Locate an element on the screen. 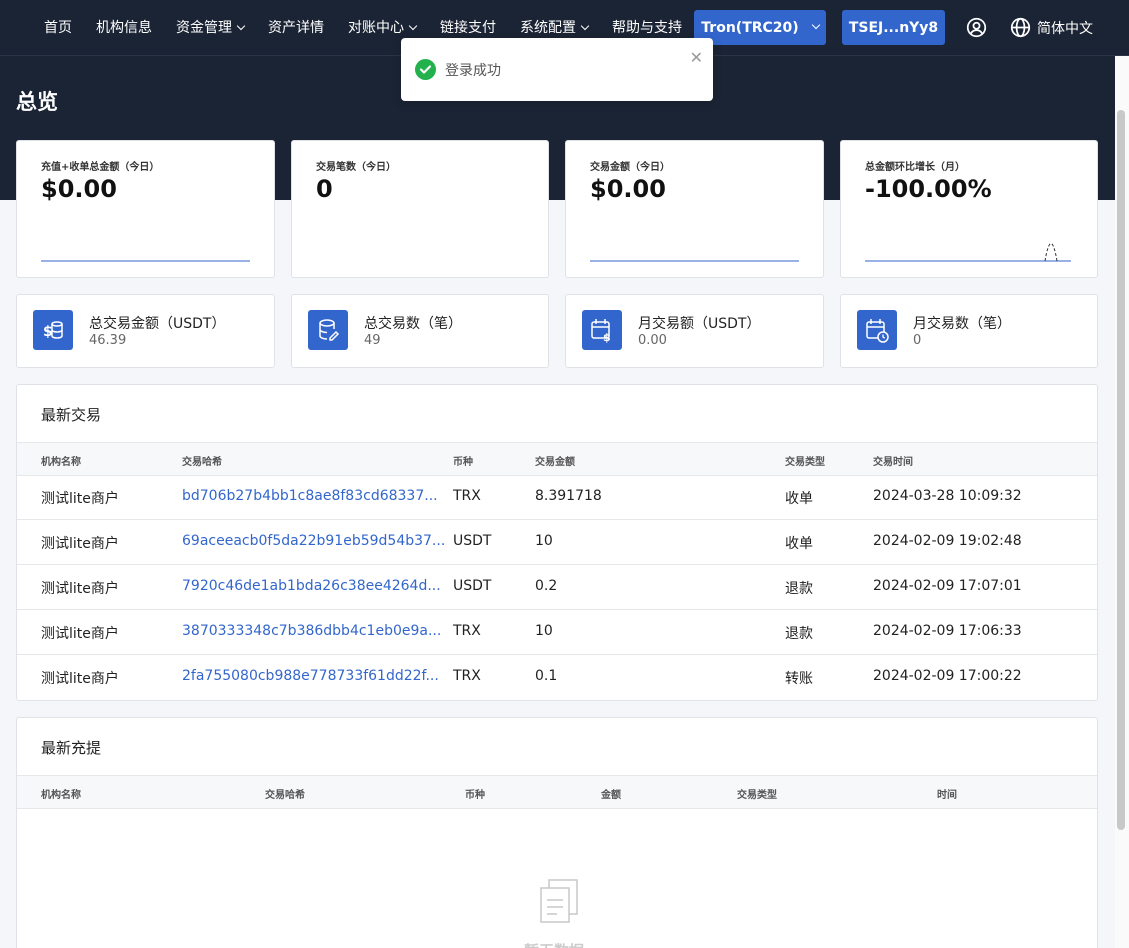 This screenshot has width=1129, height=948. nav-help-support: 帮助与支持 is located at coordinates (647, 28).